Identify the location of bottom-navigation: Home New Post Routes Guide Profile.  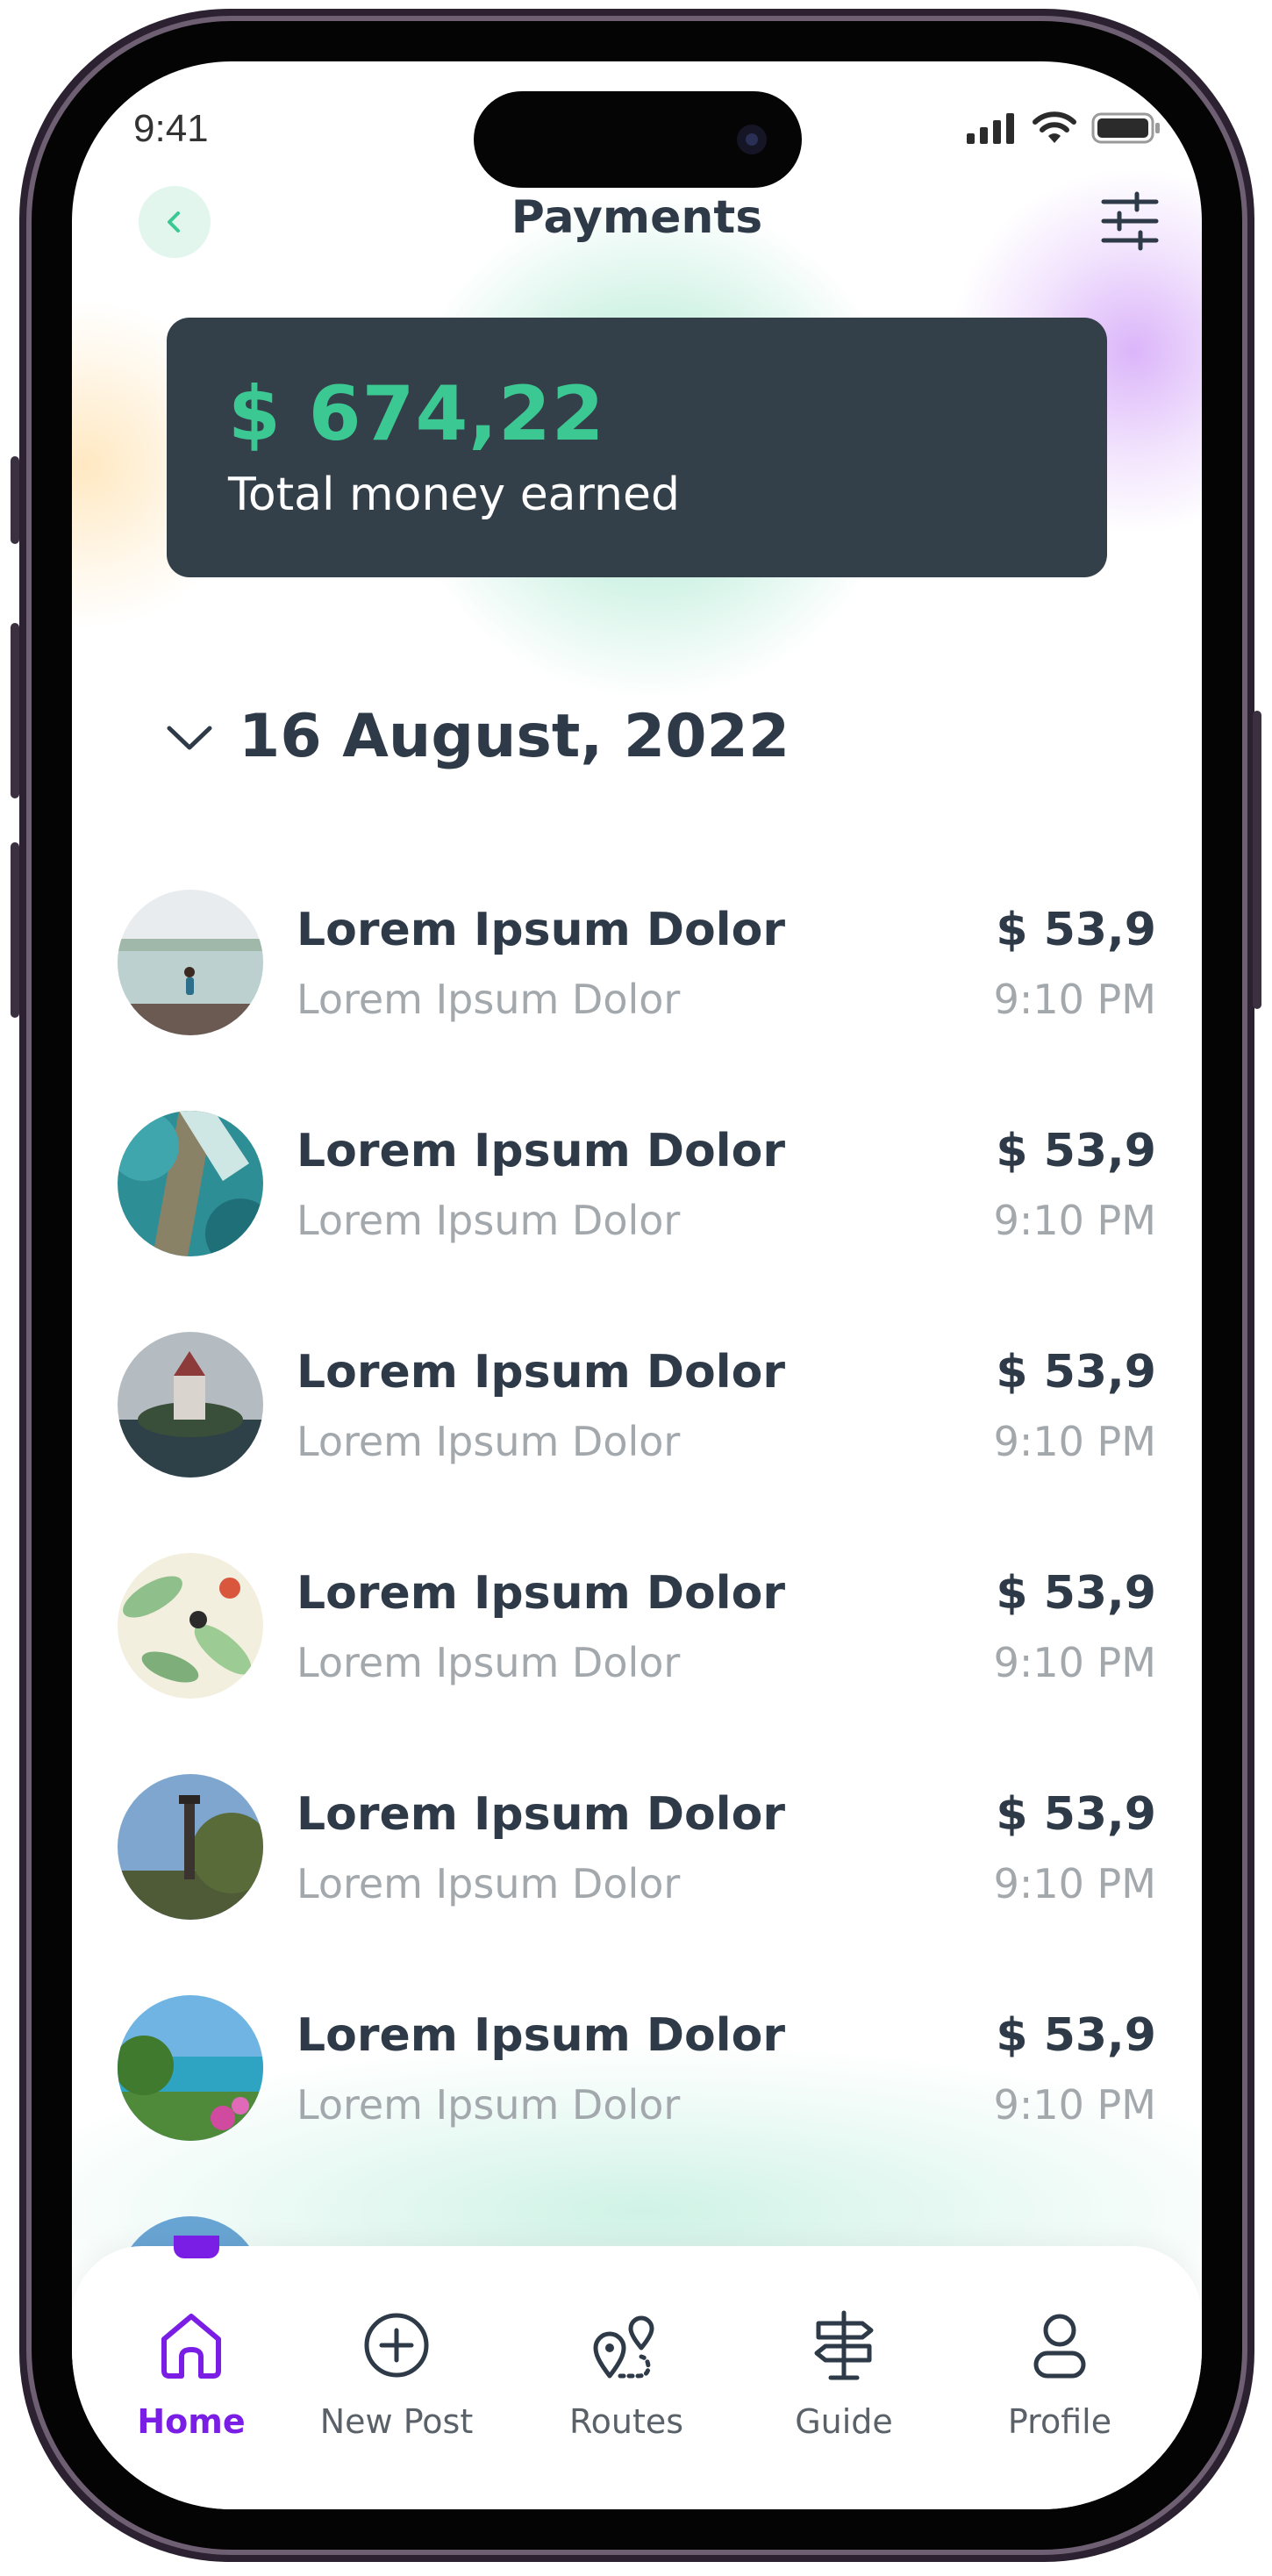
(637, 2372).